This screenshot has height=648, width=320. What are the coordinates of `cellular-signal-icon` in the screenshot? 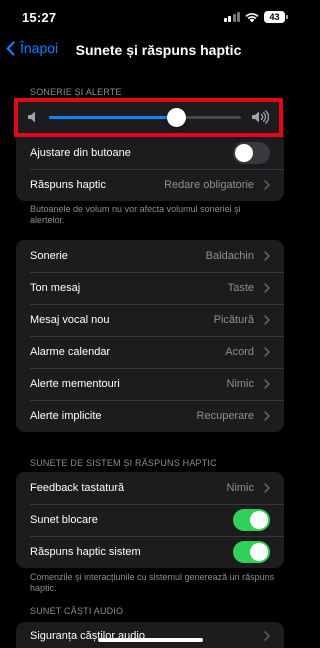 It's located at (231, 17).